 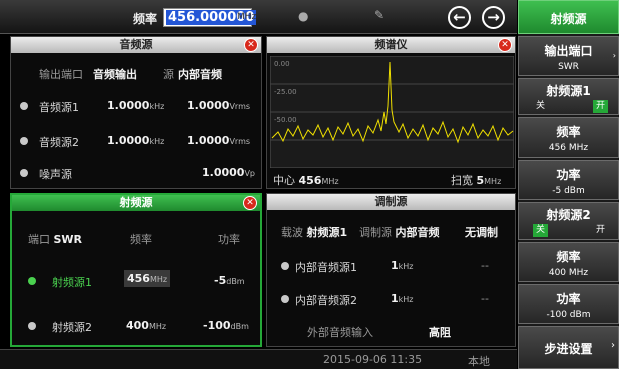 What do you see at coordinates (61, 74) in the screenshot?
I see `output-port-label: 输出端口` at bounding box center [61, 74].